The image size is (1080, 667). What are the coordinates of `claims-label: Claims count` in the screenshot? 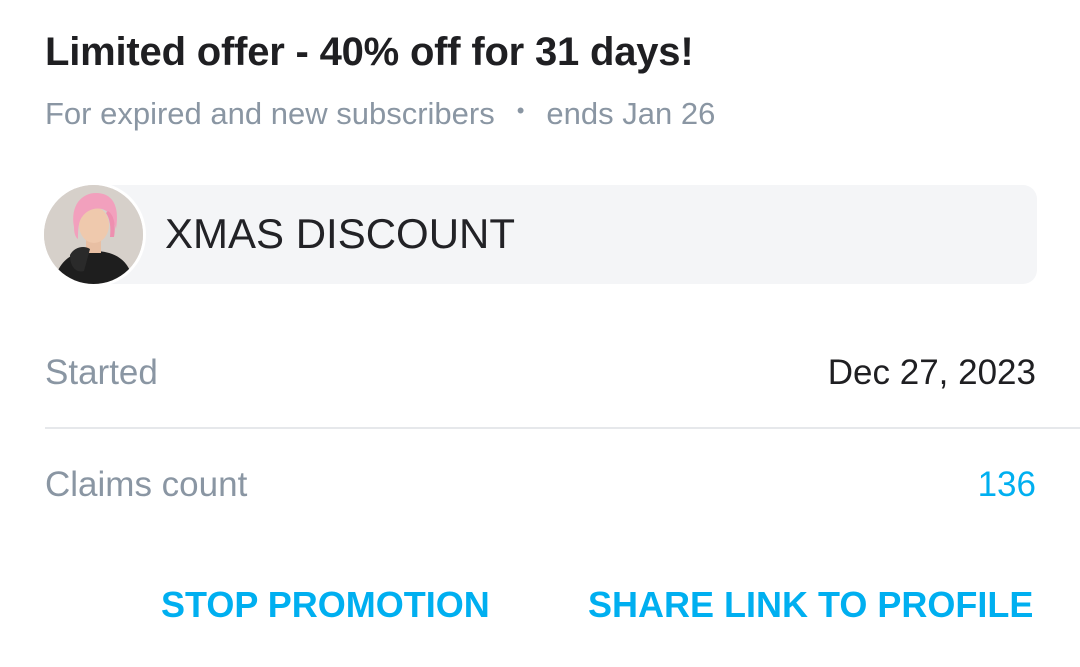 It's located at (146, 484).